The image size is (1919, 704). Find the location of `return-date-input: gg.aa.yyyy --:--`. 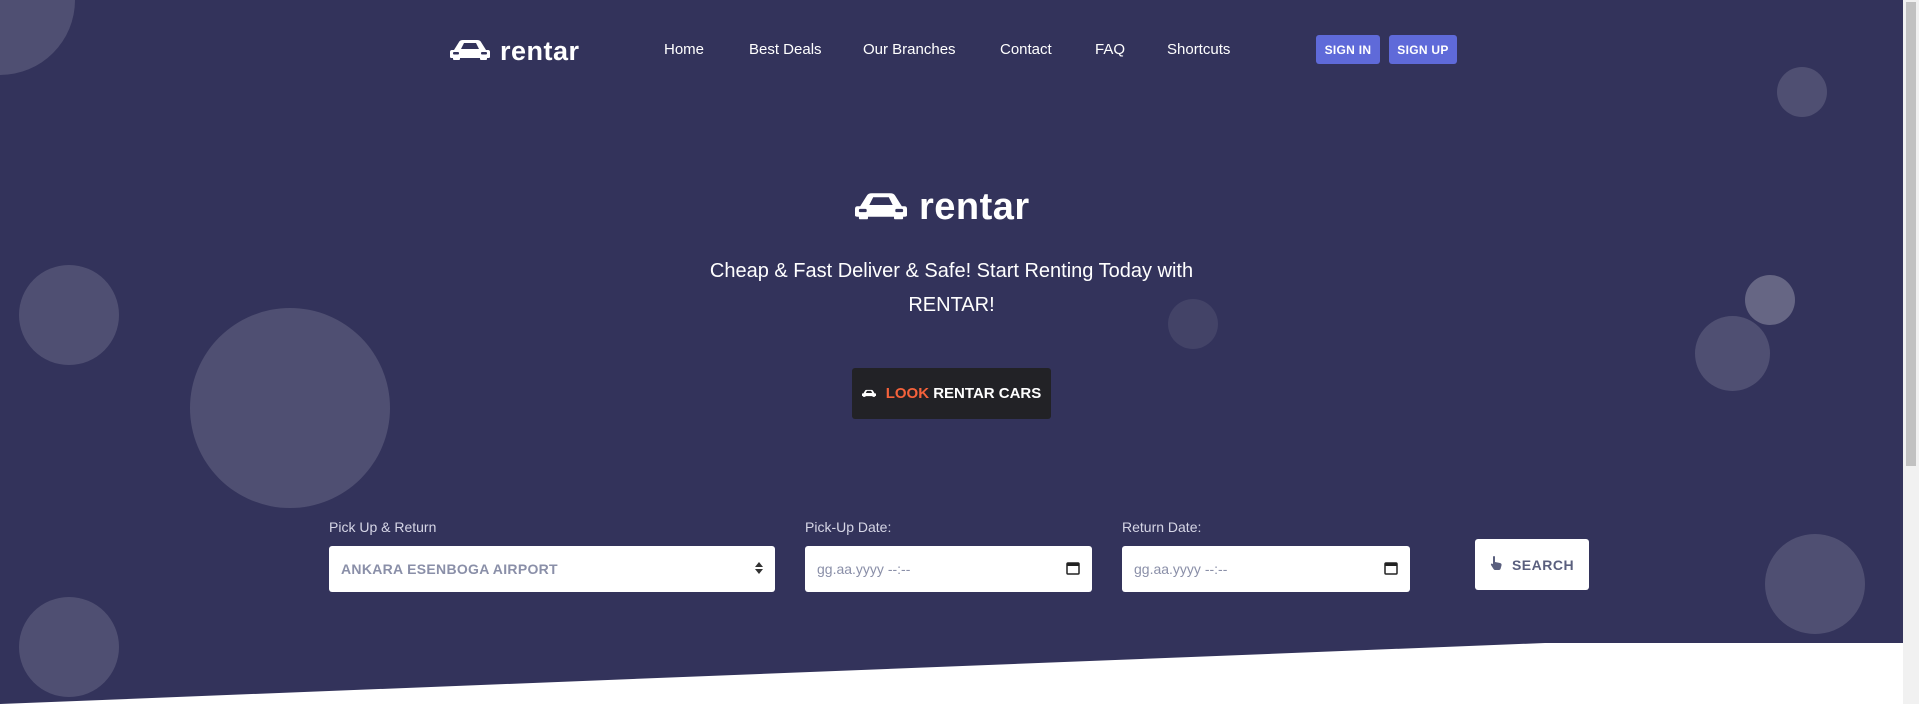

return-date-input: gg.aa.yyyy --:-- is located at coordinates (1266, 569).